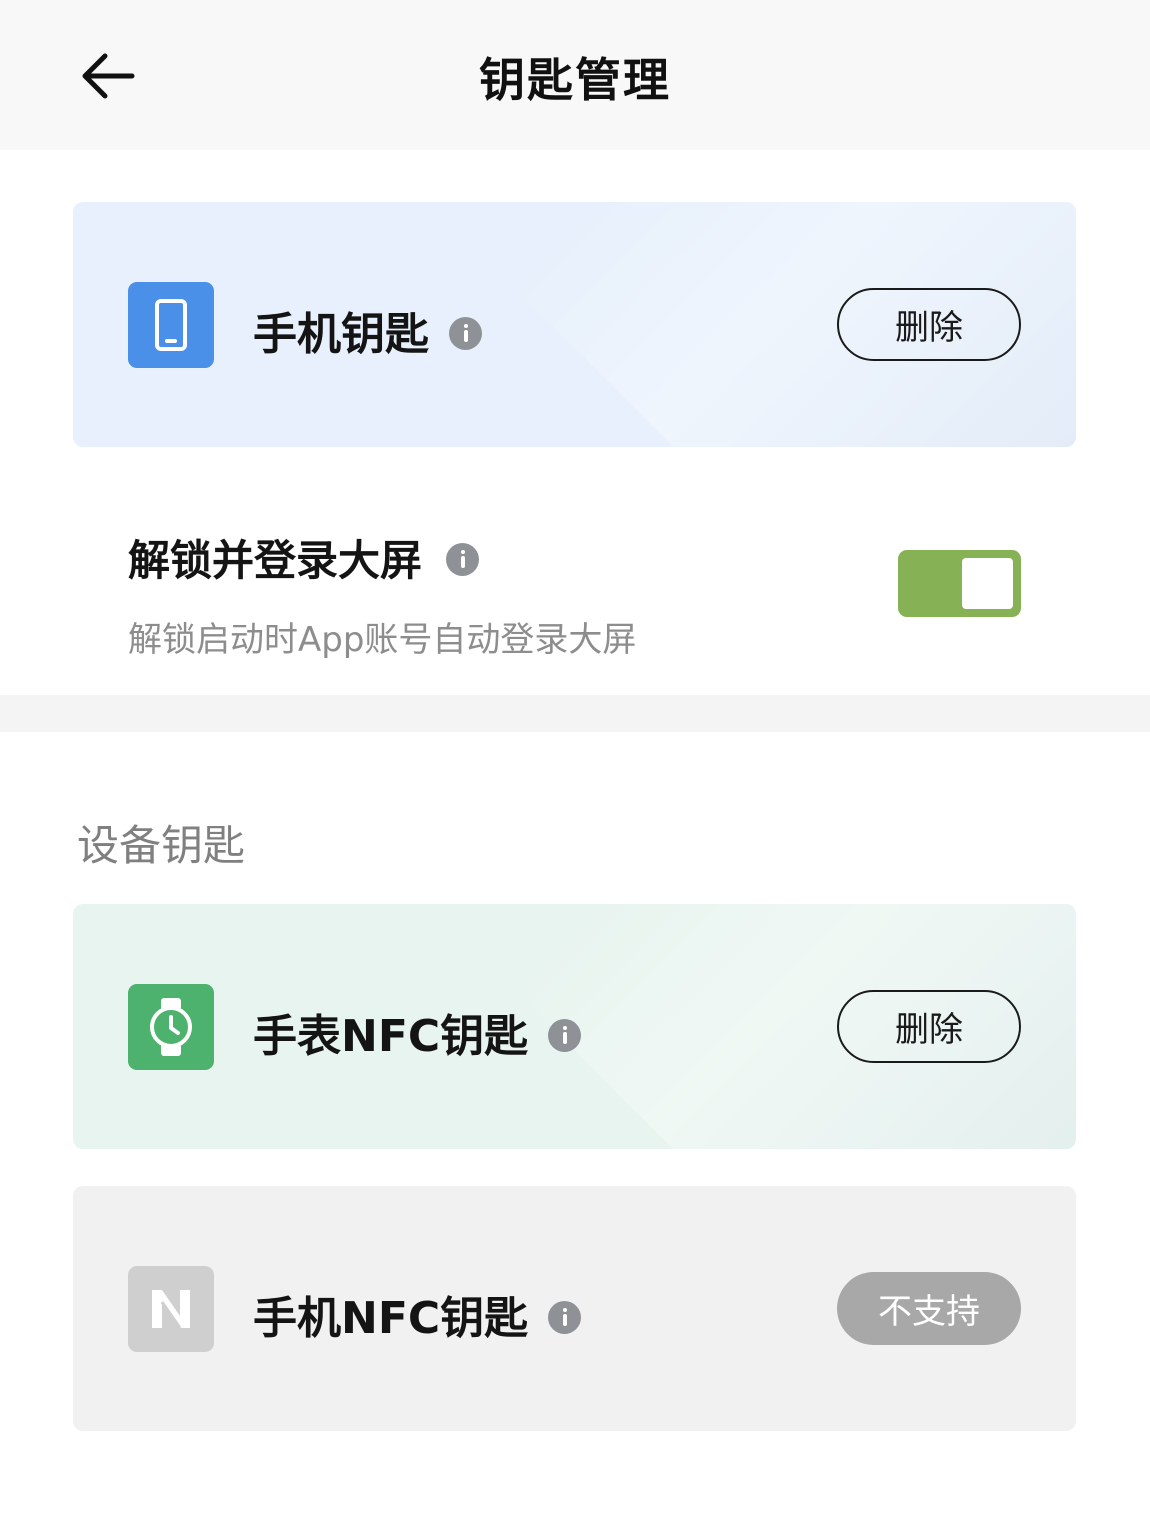 The image size is (1150, 1529). What do you see at coordinates (171, 1309) in the screenshot?
I see `nfc-icon` at bounding box center [171, 1309].